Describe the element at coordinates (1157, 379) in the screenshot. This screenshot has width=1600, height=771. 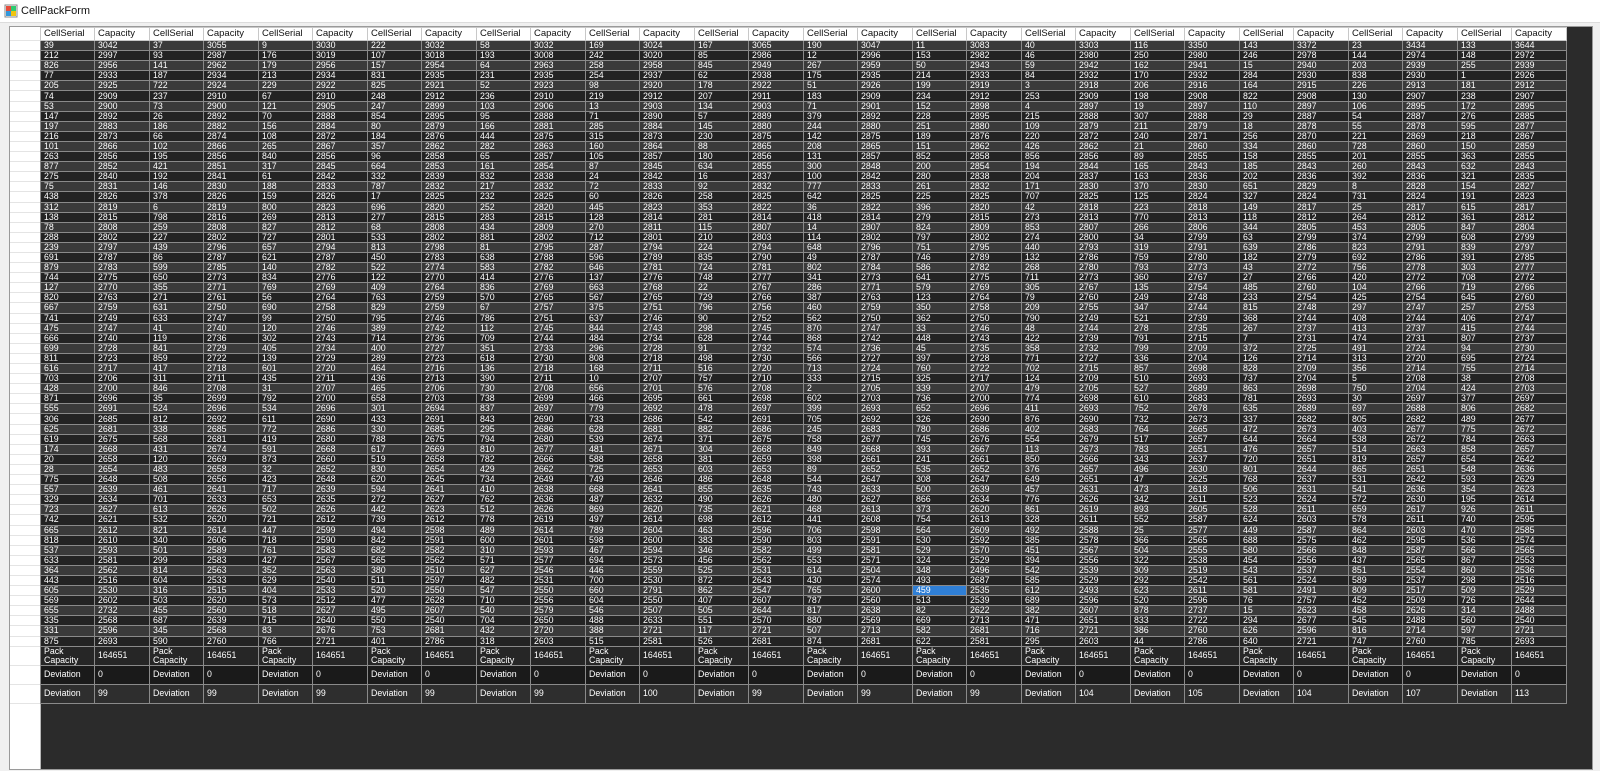
I see `cell-serial: 510` at that location.